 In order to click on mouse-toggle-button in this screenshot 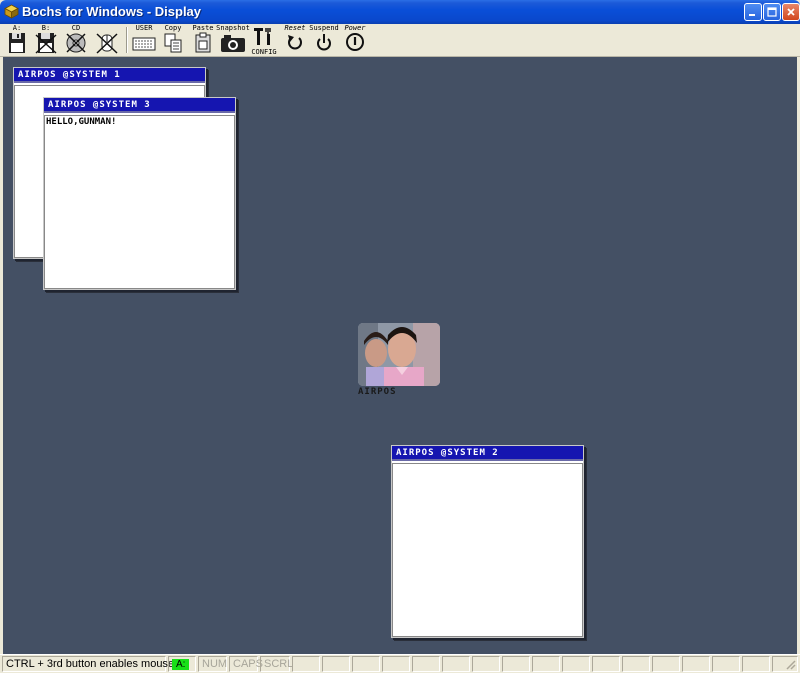, I will do `click(107, 40)`.